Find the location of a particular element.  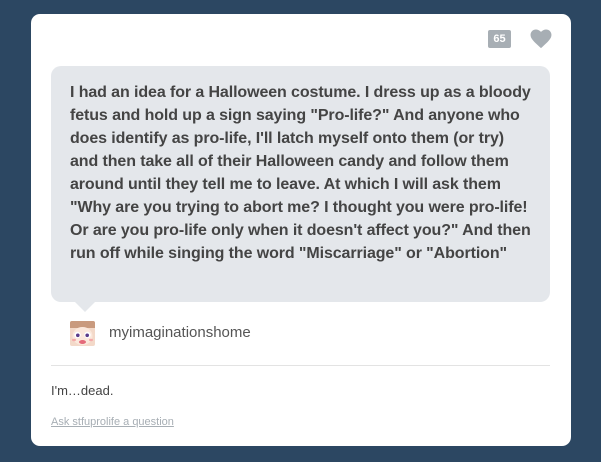

ask-question-link: Ask stfuprolife a question is located at coordinates (112, 422).